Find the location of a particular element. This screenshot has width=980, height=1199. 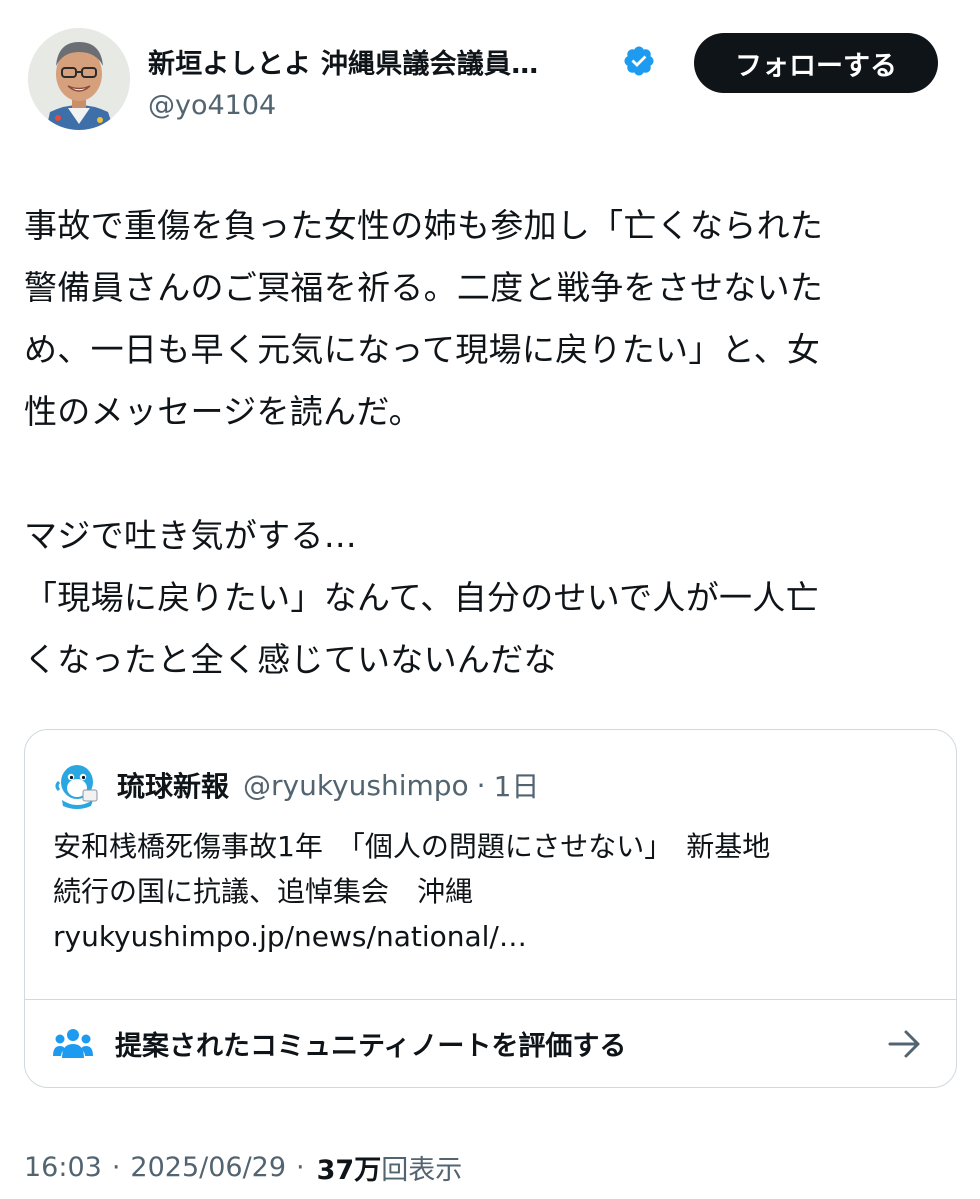

arrow-right-icon is located at coordinates (905, 1044).